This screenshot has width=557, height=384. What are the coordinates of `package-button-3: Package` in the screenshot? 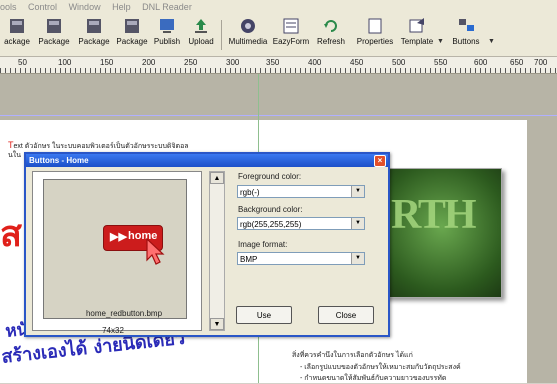 It's located at (94, 35).